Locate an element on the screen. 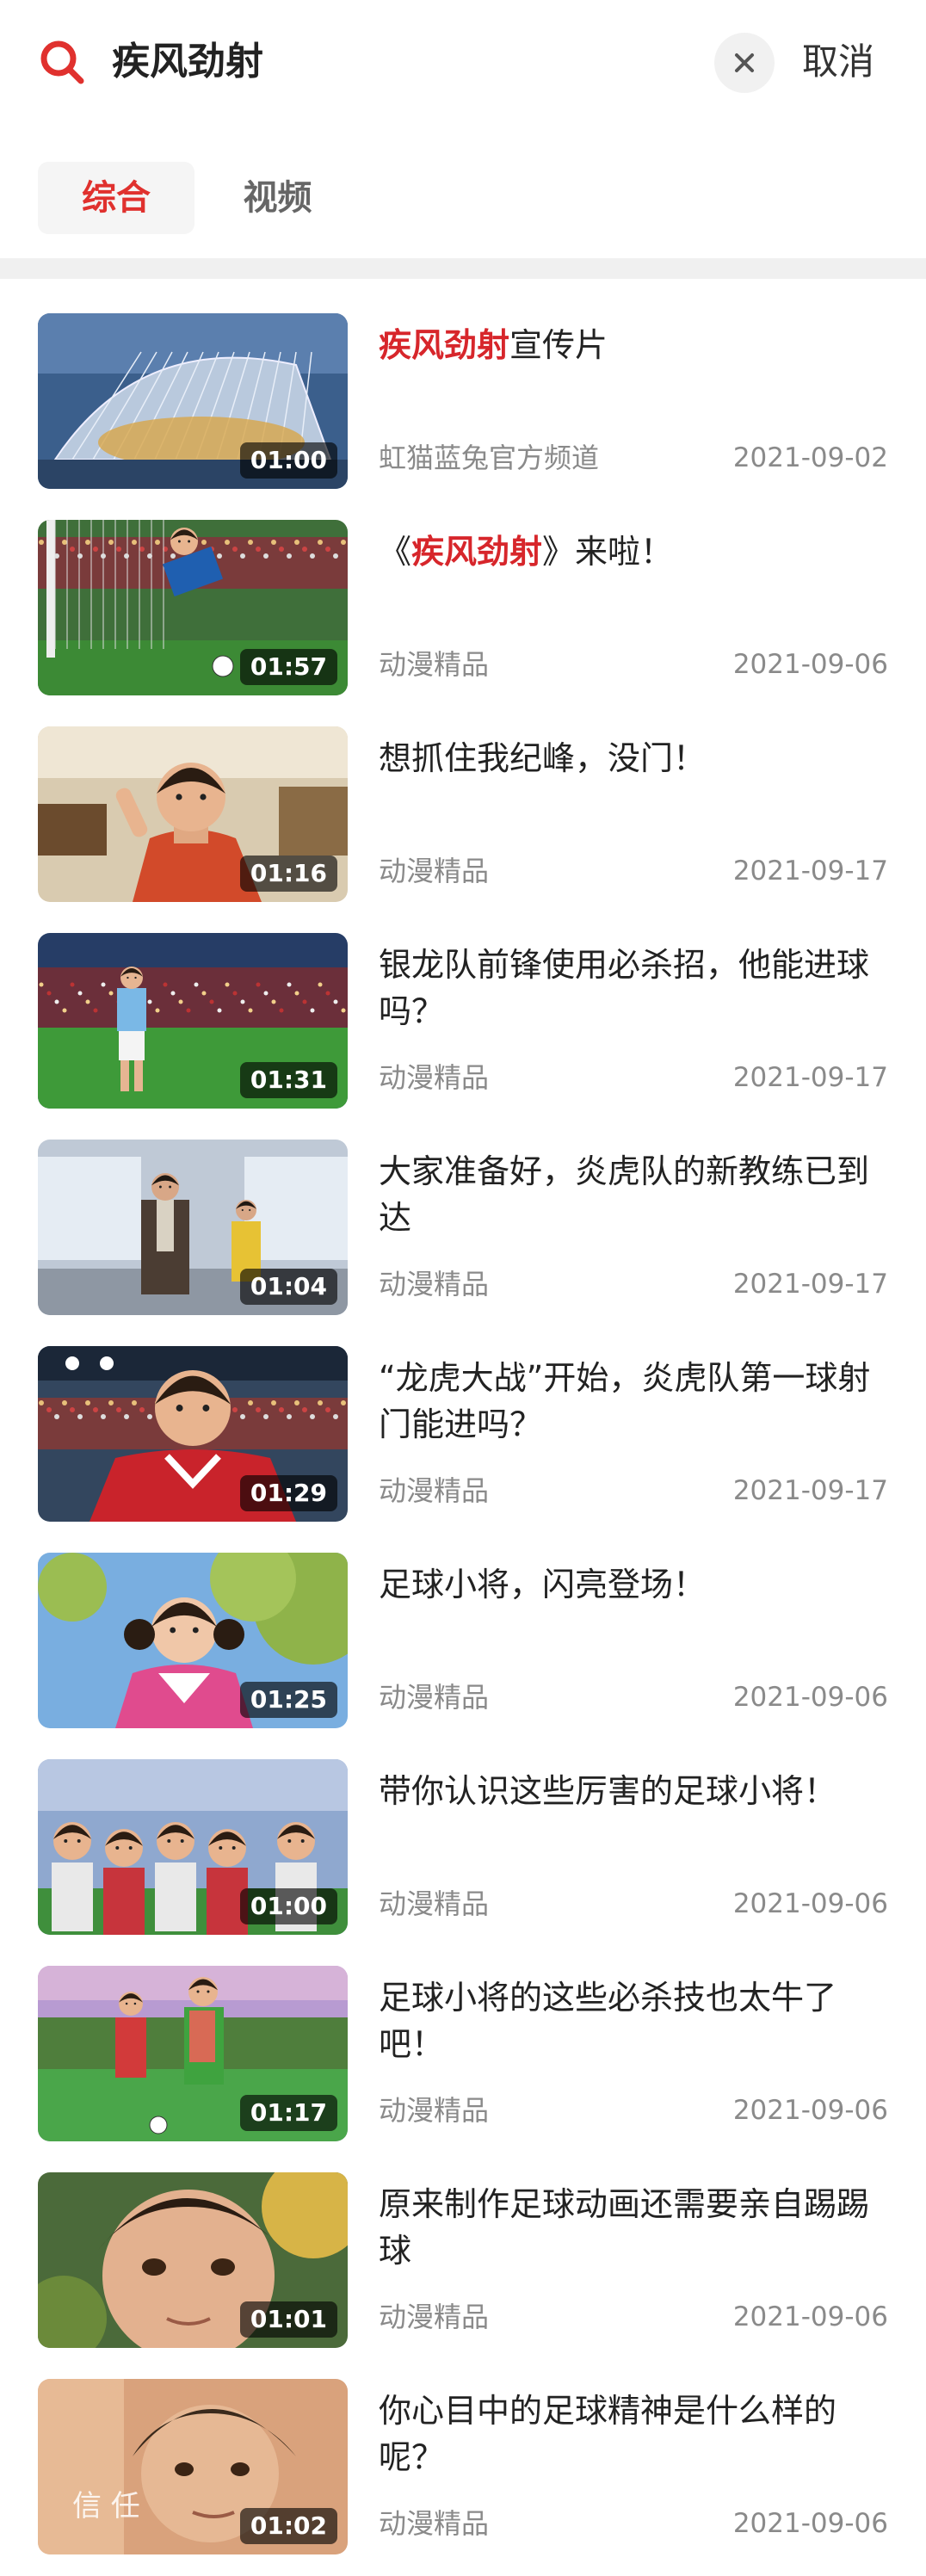 Image resolution: width=926 pixels, height=2576 pixels. video-thumbnail: 01:16 is located at coordinates (193, 814).